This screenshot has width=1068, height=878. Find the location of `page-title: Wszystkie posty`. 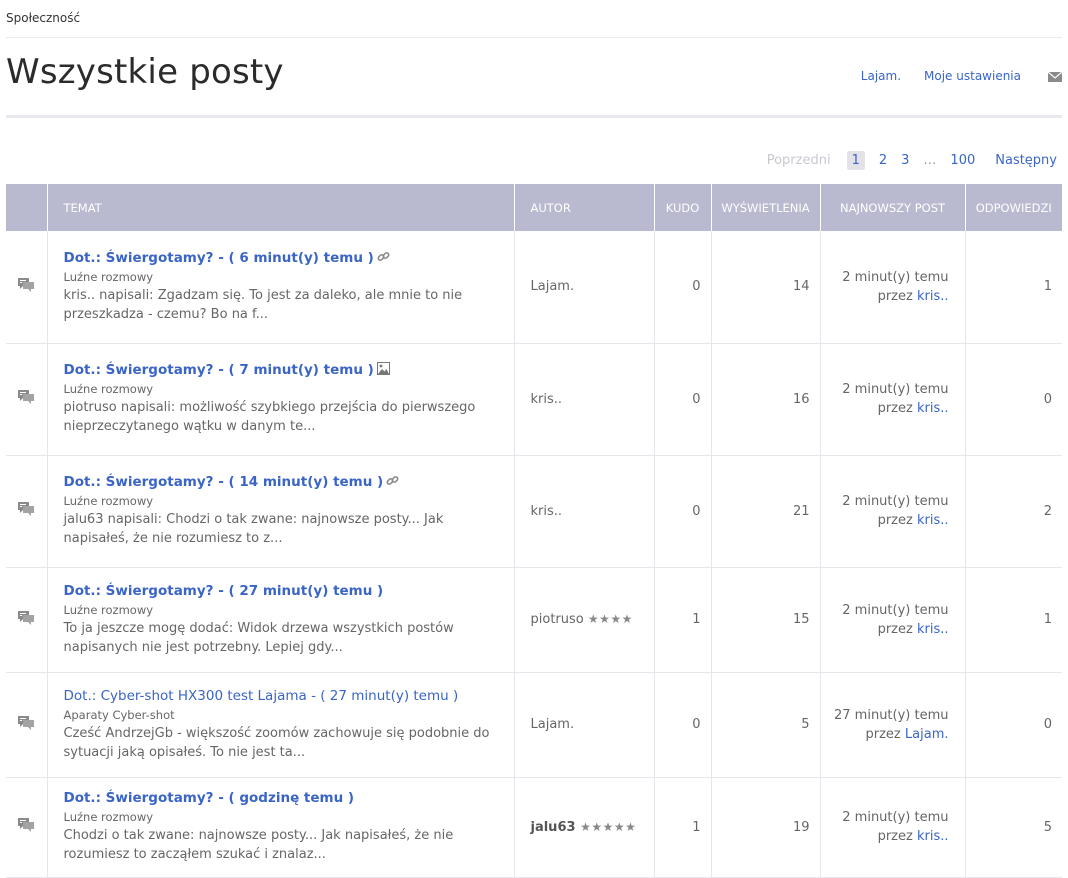

page-title: Wszystkie posty is located at coordinates (145, 72).